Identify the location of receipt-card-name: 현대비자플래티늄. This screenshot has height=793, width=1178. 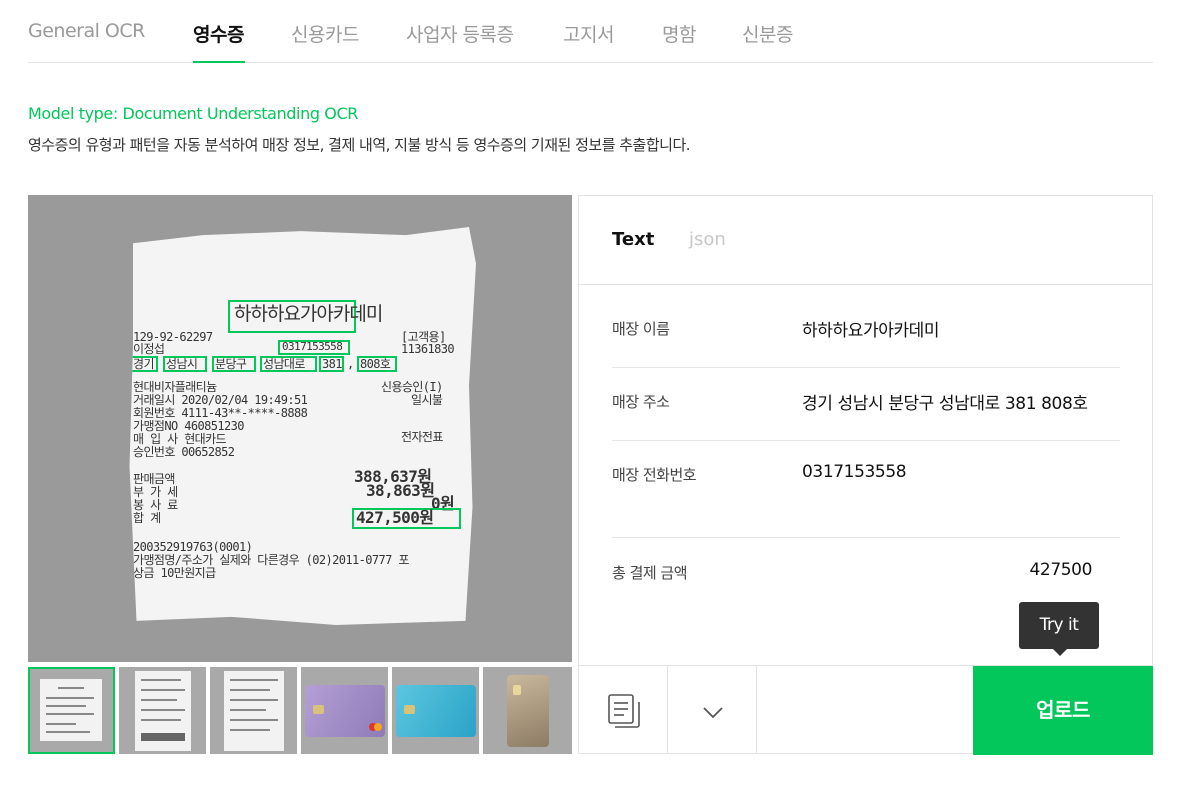
(175, 387).